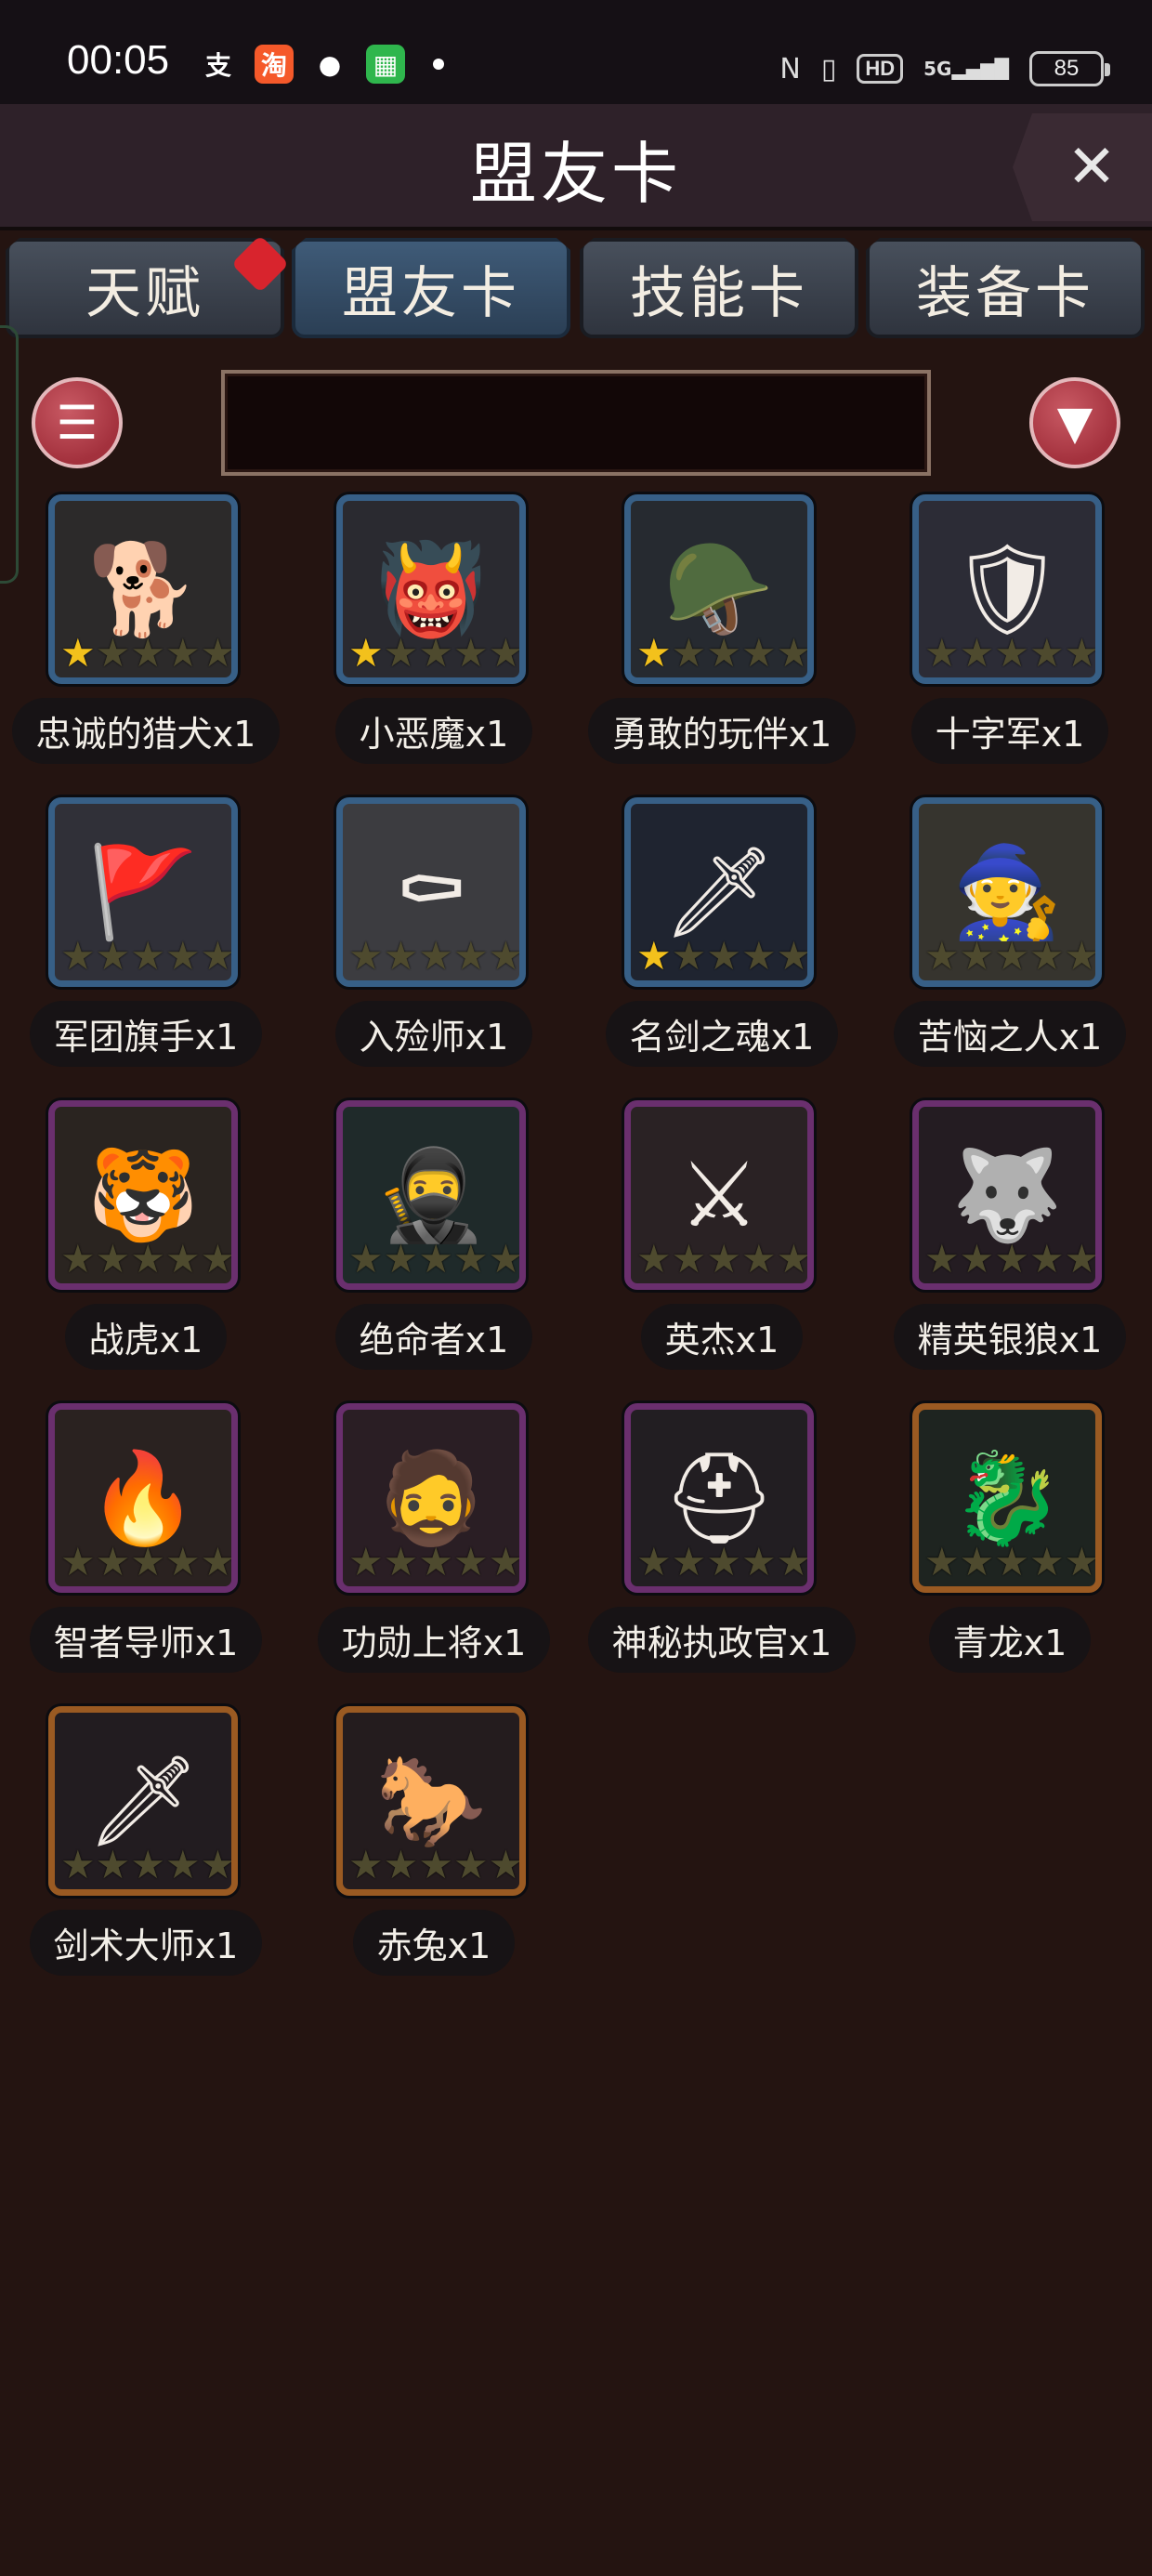  What do you see at coordinates (1009, 1639) in the screenshot?
I see `card-label: 青龙x1` at bounding box center [1009, 1639].